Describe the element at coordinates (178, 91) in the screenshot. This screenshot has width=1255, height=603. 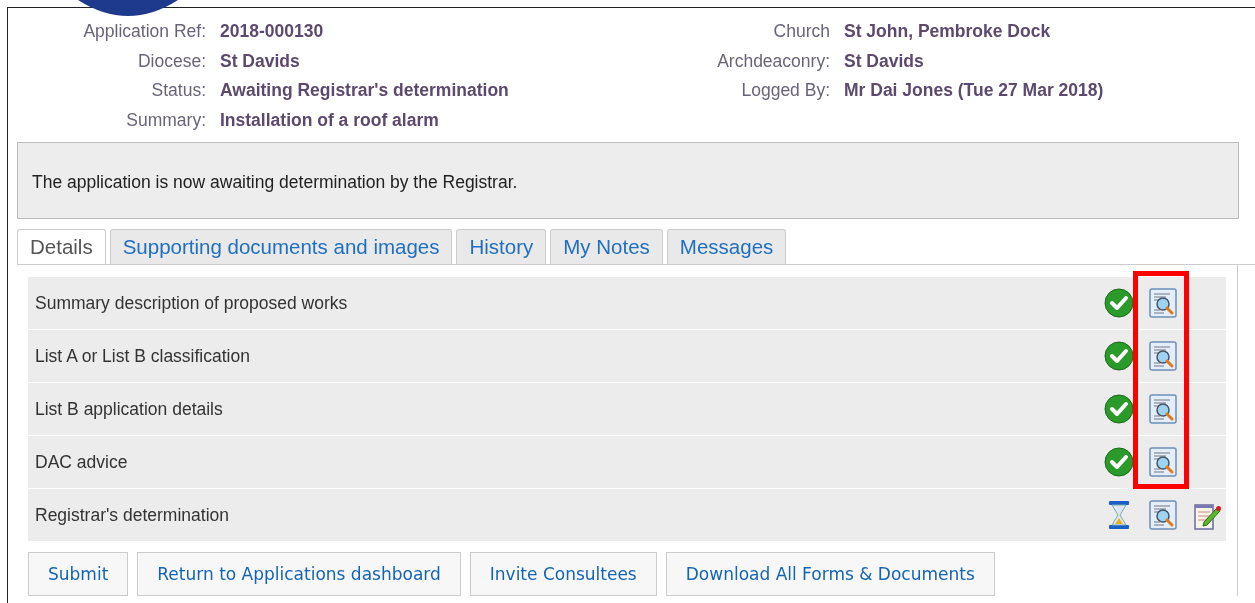
I see `field-label: Status:` at that location.